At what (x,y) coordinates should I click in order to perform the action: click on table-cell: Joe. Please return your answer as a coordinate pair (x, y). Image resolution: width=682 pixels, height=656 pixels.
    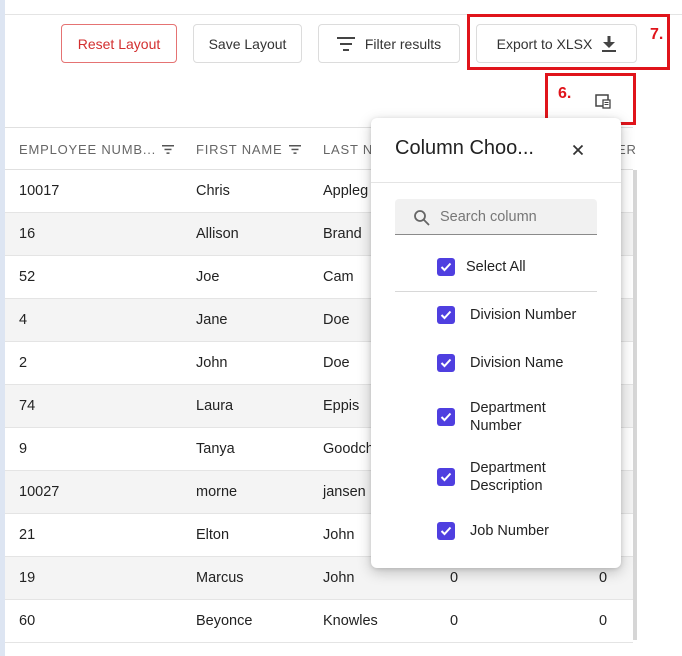
    Looking at the image, I should click on (208, 277).